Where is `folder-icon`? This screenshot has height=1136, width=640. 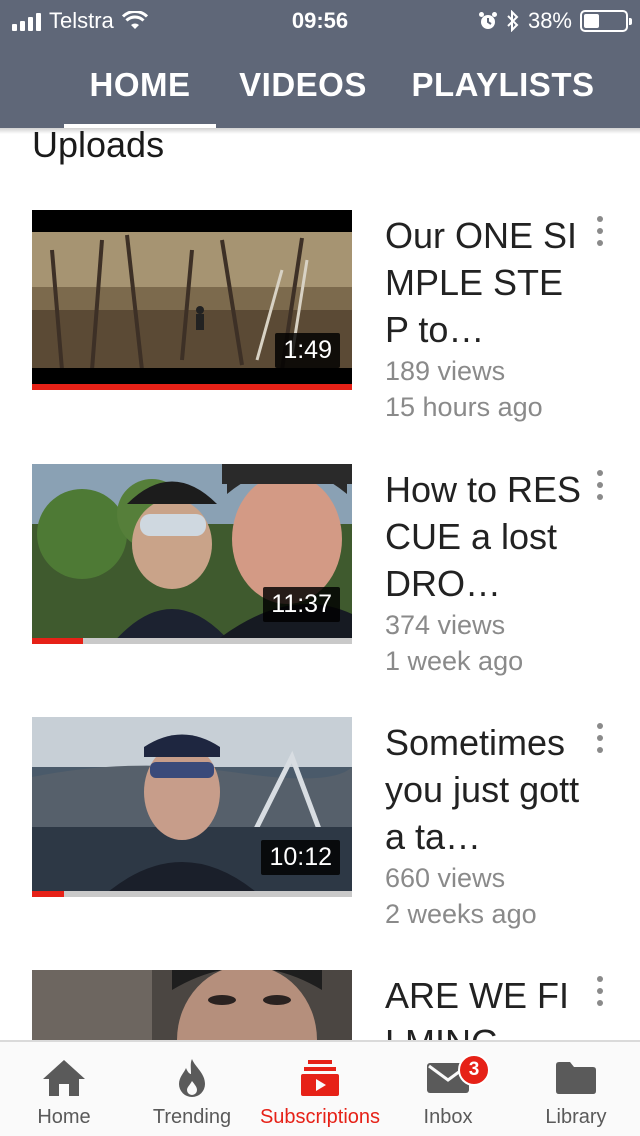 folder-icon is located at coordinates (576, 1078).